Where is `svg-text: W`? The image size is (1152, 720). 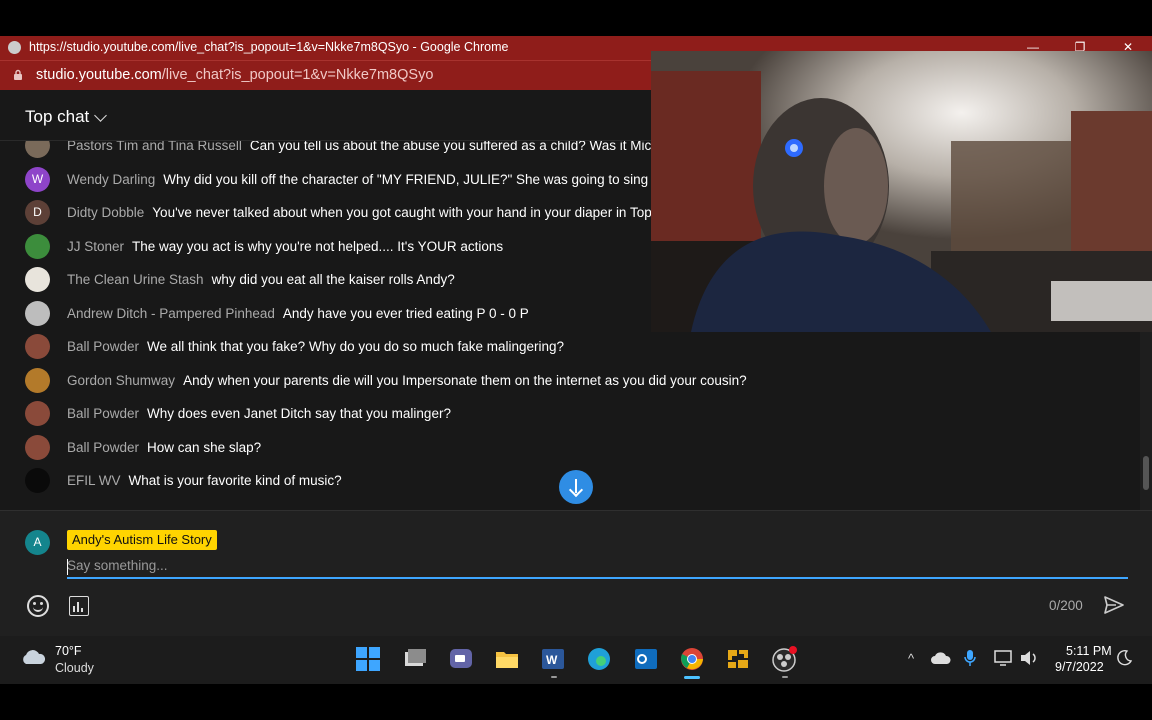 svg-text: W is located at coordinates (552, 660).